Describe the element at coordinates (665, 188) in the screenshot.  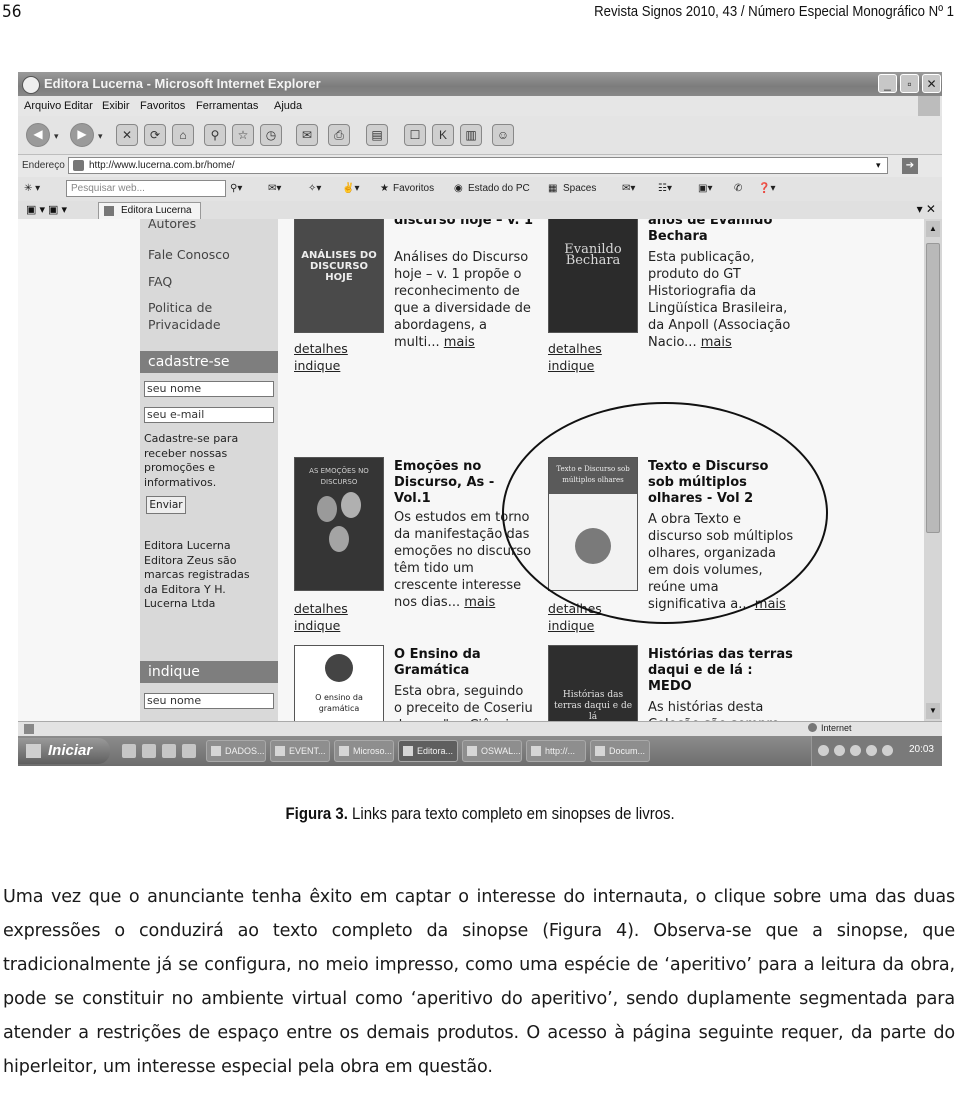
I see `toolbar-people-icon: ☷▾` at that location.